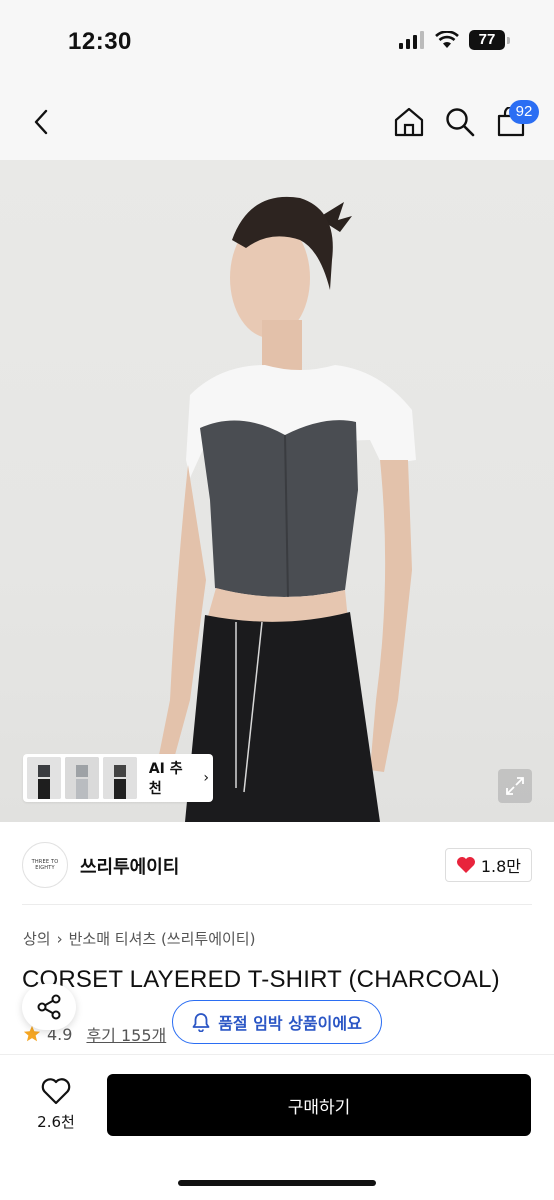 The height and width of the screenshot is (1200, 554). I want to click on product-title: CORSET LAYERED T-SHIRT (CHARCOAL), so click(261, 979).